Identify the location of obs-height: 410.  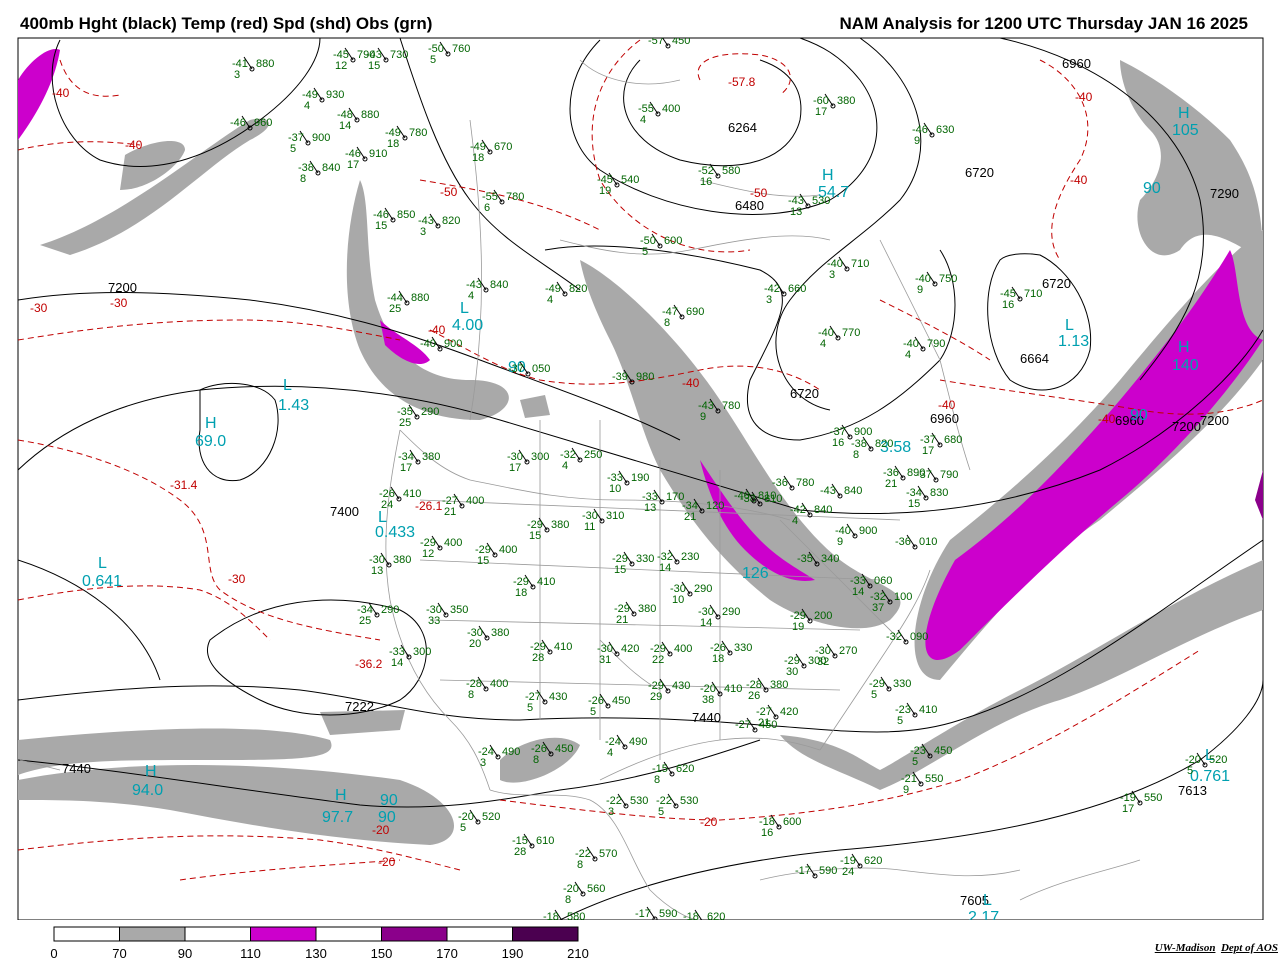
(928, 710).